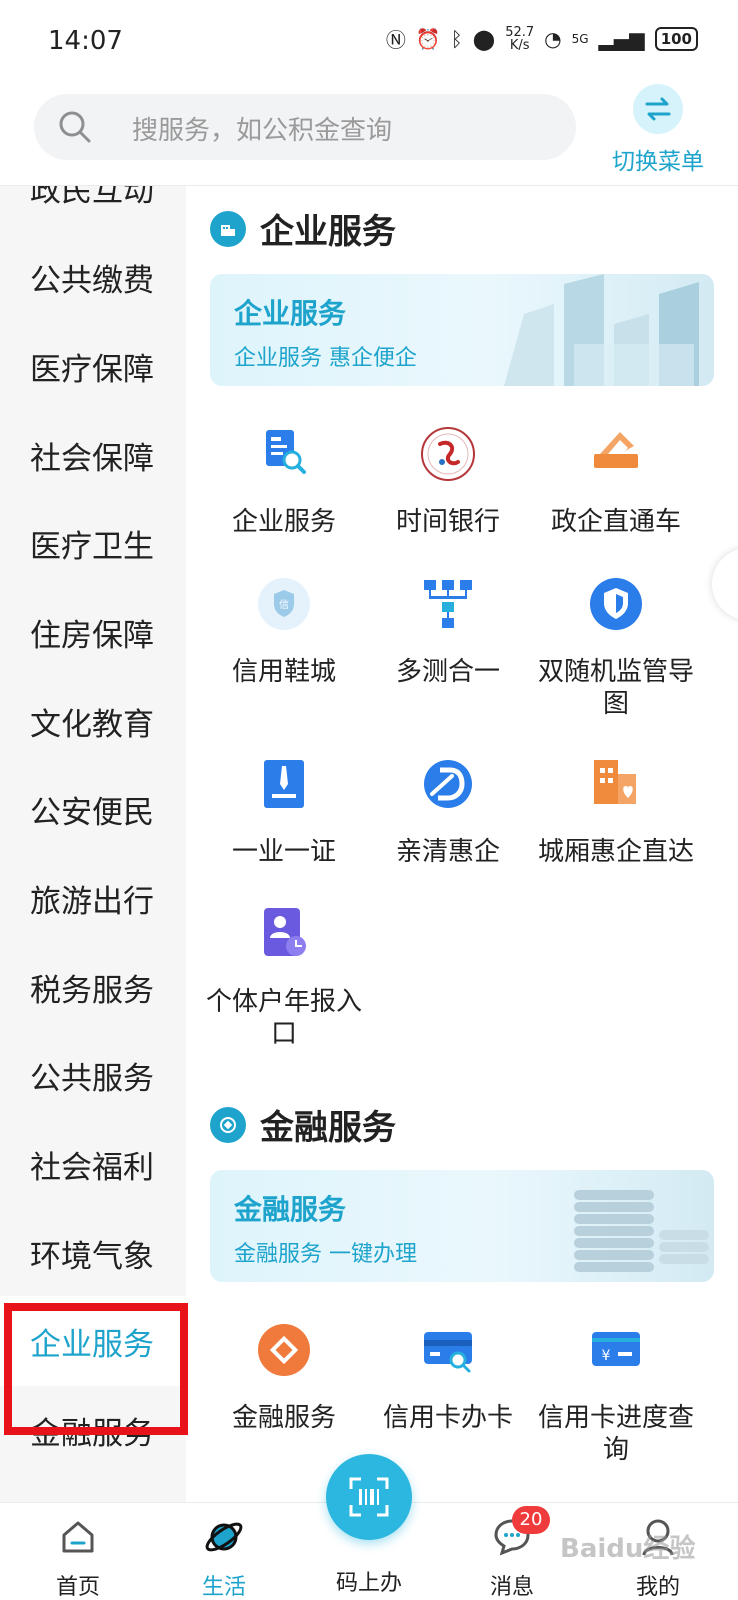 This screenshot has width=738, height=1600. Describe the element at coordinates (75, 127) in the screenshot. I see `search-icon` at that location.